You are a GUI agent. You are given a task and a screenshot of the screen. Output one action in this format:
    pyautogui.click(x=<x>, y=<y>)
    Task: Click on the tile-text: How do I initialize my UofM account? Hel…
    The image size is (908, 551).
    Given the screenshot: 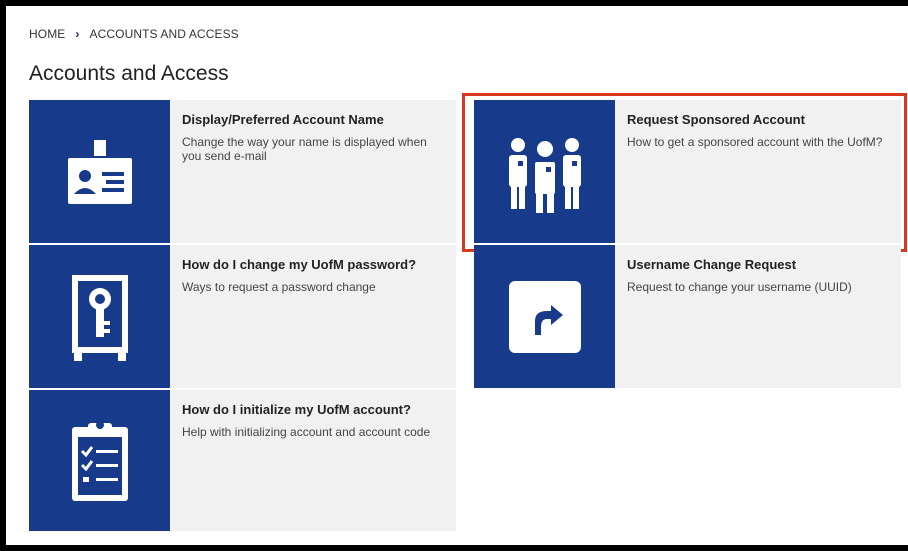 What is the action you would take?
    pyautogui.click(x=305, y=460)
    